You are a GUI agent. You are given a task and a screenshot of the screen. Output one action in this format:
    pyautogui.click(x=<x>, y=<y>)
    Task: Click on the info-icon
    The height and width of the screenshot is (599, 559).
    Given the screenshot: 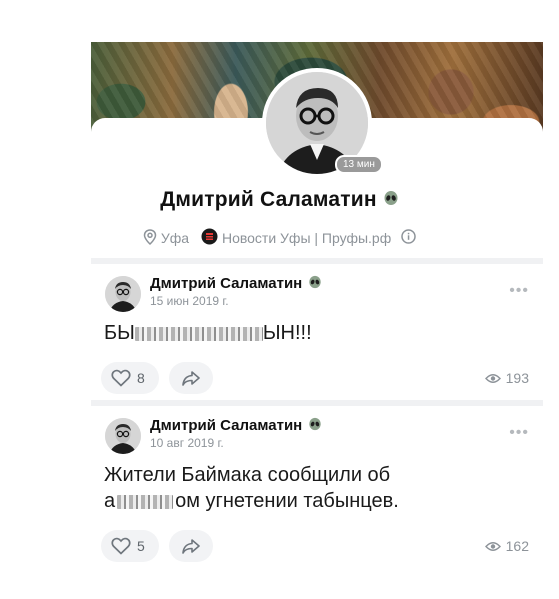 What is the action you would take?
    pyautogui.click(x=408, y=238)
    